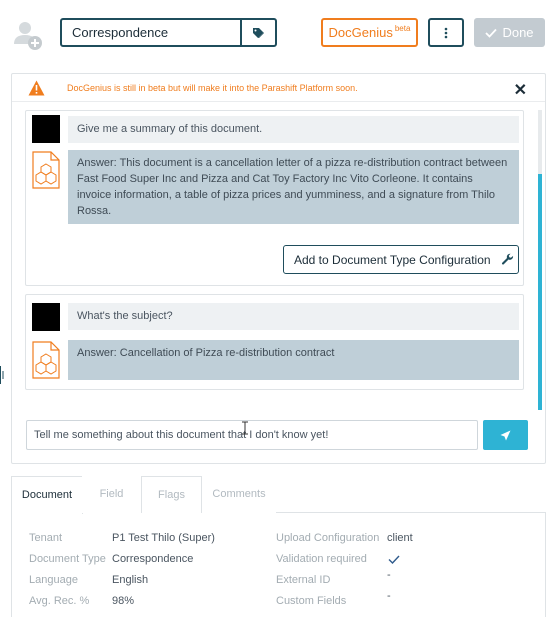 This screenshot has width=556, height=617. Describe the element at coordinates (120, 32) in the screenshot. I see `document-type-label: Correspondence` at that location.